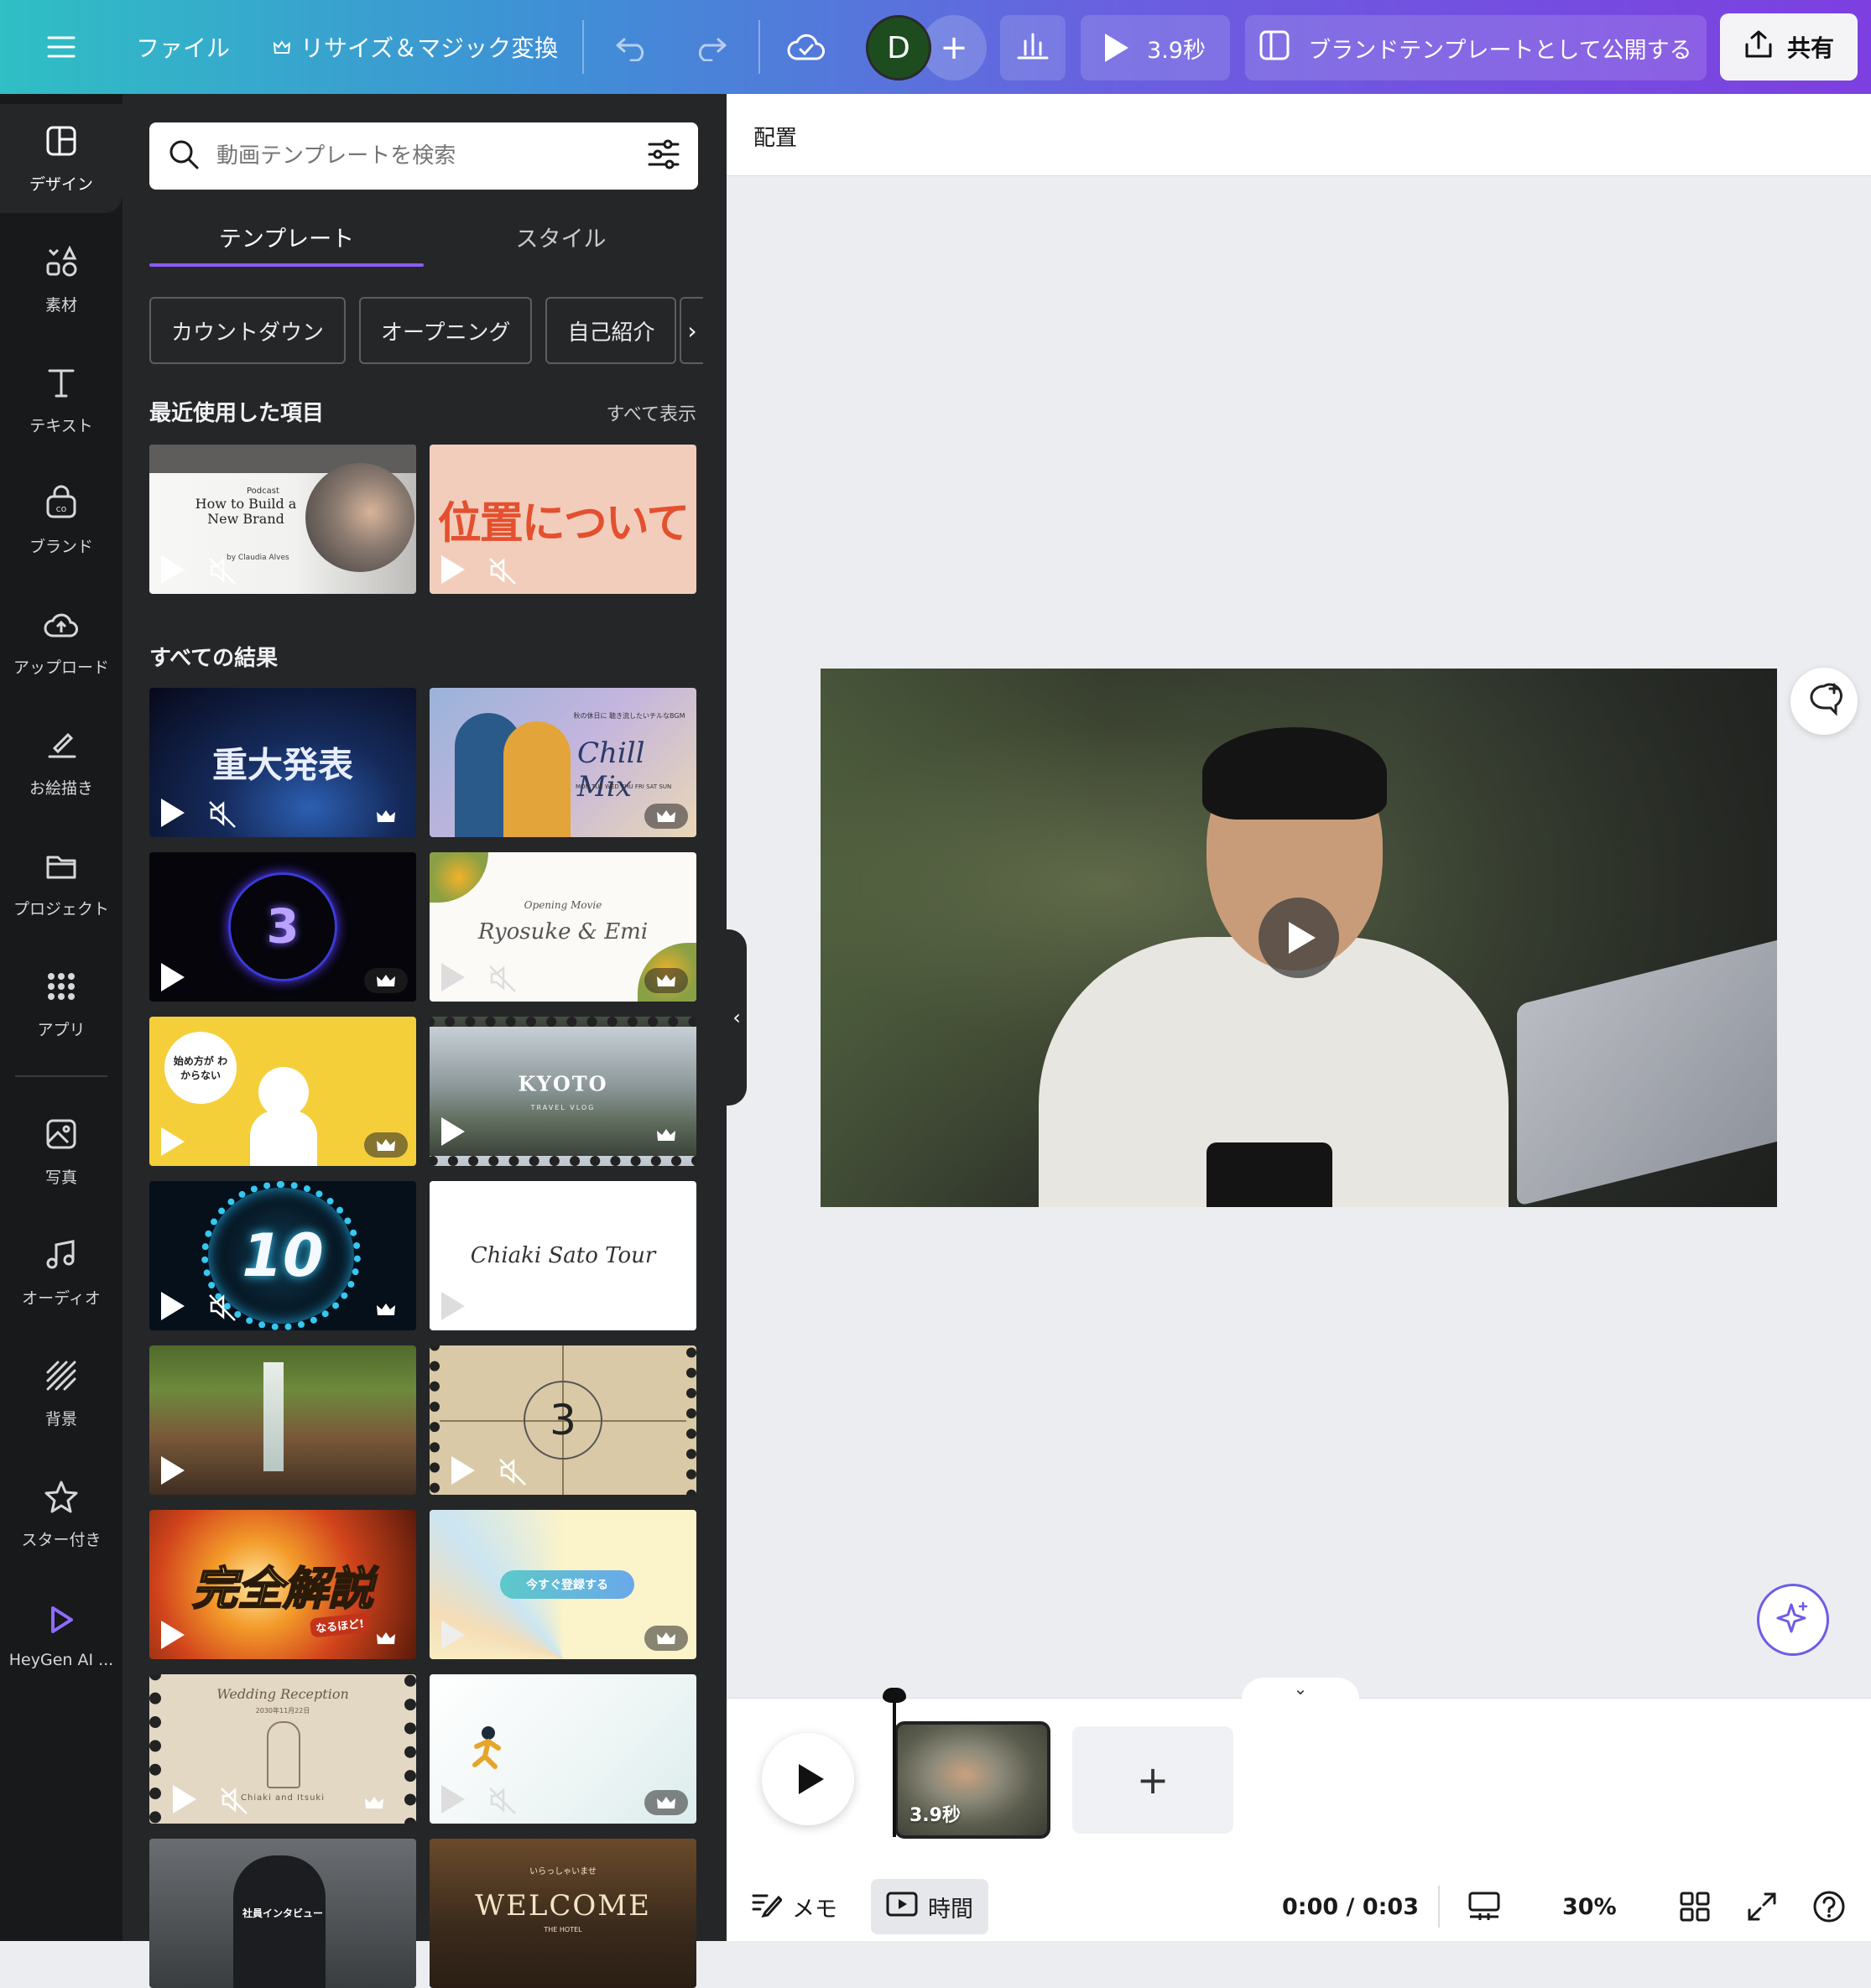 Image resolution: width=1871 pixels, height=1988 pixels. What do you see at coordinates (563, 1906) in the screenshot?
I see `template-text: WELCOME` at bounding box center [563, 1906].